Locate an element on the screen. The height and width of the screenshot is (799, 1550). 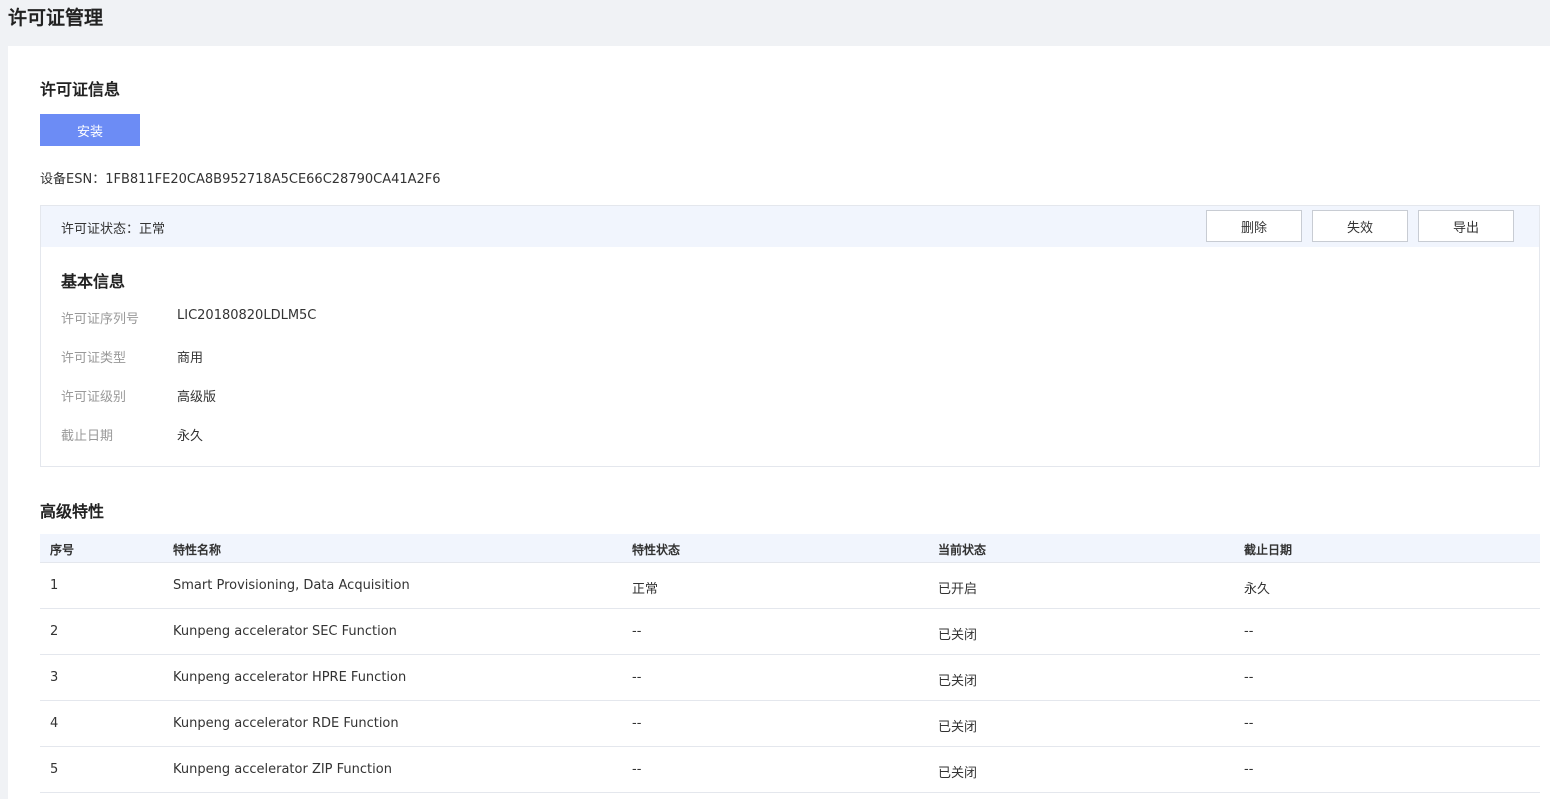
esn-label: 设备ESN： is located at coordinates (73, 179).